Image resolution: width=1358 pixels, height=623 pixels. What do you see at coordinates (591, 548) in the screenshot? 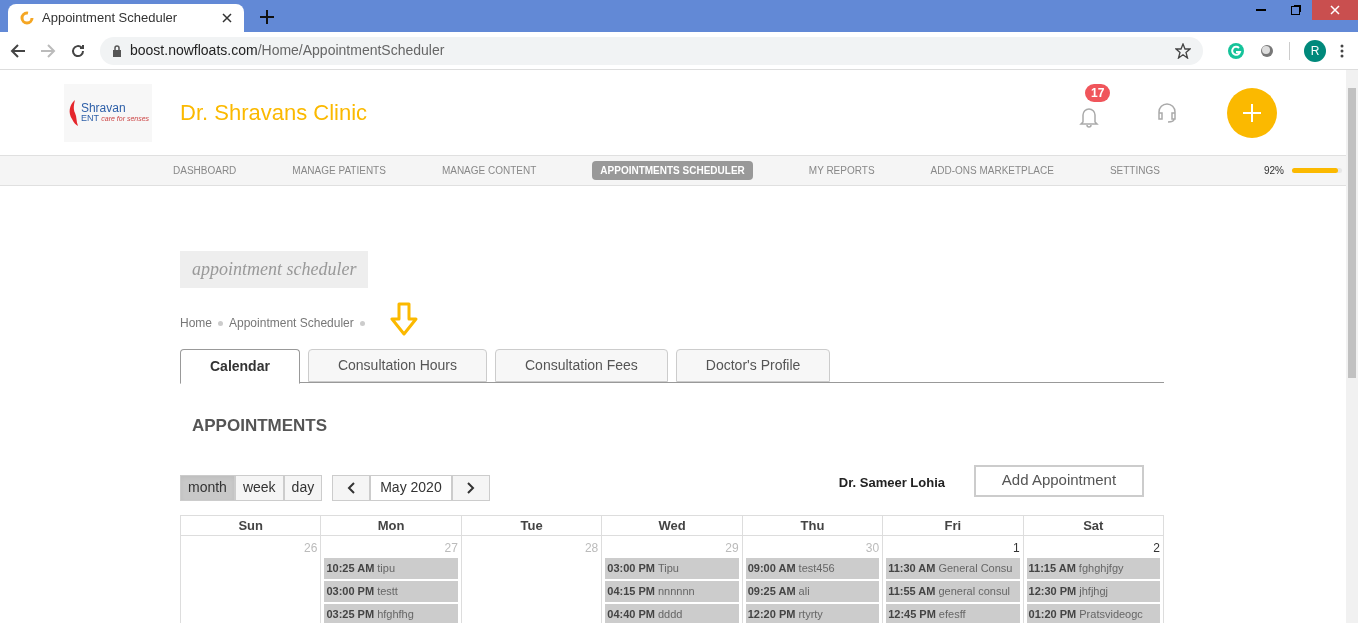
I see `day-number: 28` at bounding box center [591, 548].